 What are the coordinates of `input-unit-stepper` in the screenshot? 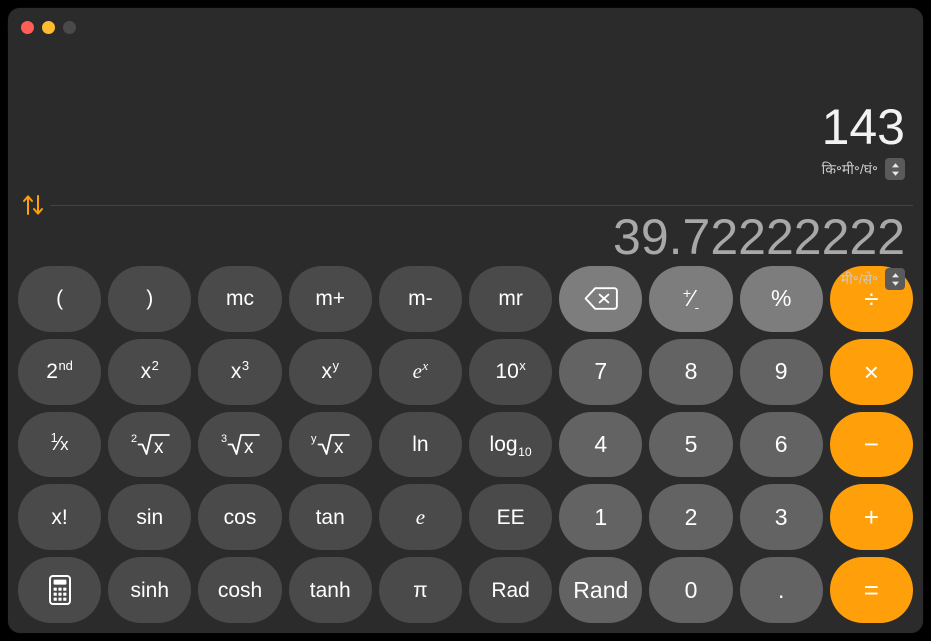 It's located at (895, 169).